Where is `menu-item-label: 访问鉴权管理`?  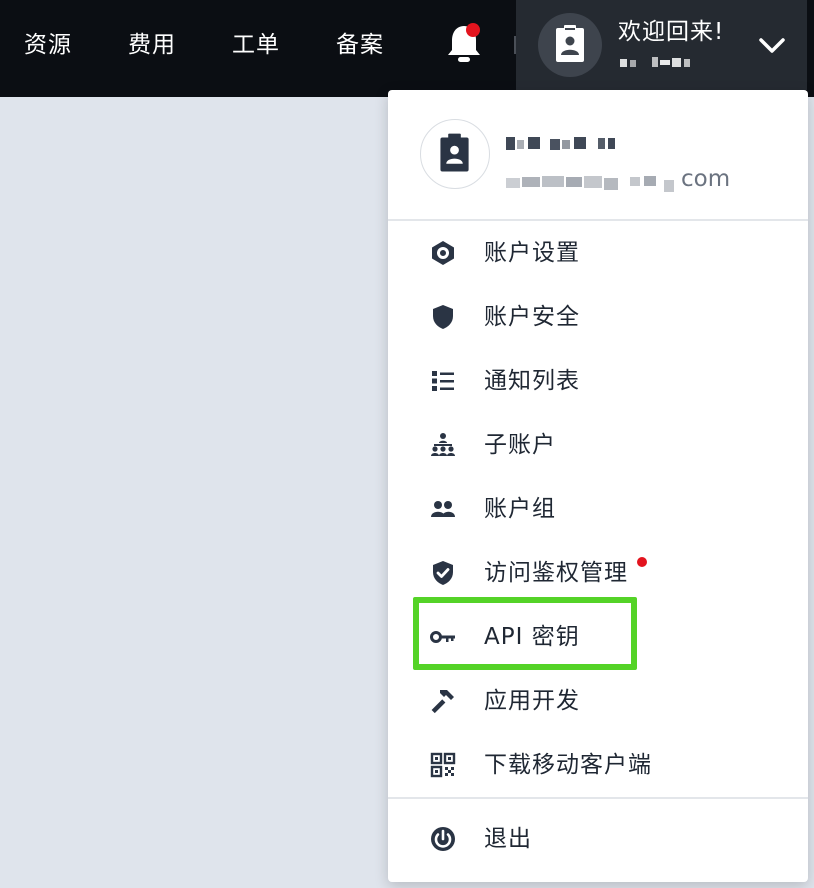 menu-item-label: 访问鉴权管理 is located at coordinates (556, 573).